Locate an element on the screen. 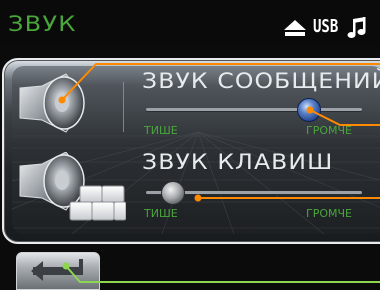 The width and height of the screenshot is (380, 290). row-divider is located at coordinates (123, 107).